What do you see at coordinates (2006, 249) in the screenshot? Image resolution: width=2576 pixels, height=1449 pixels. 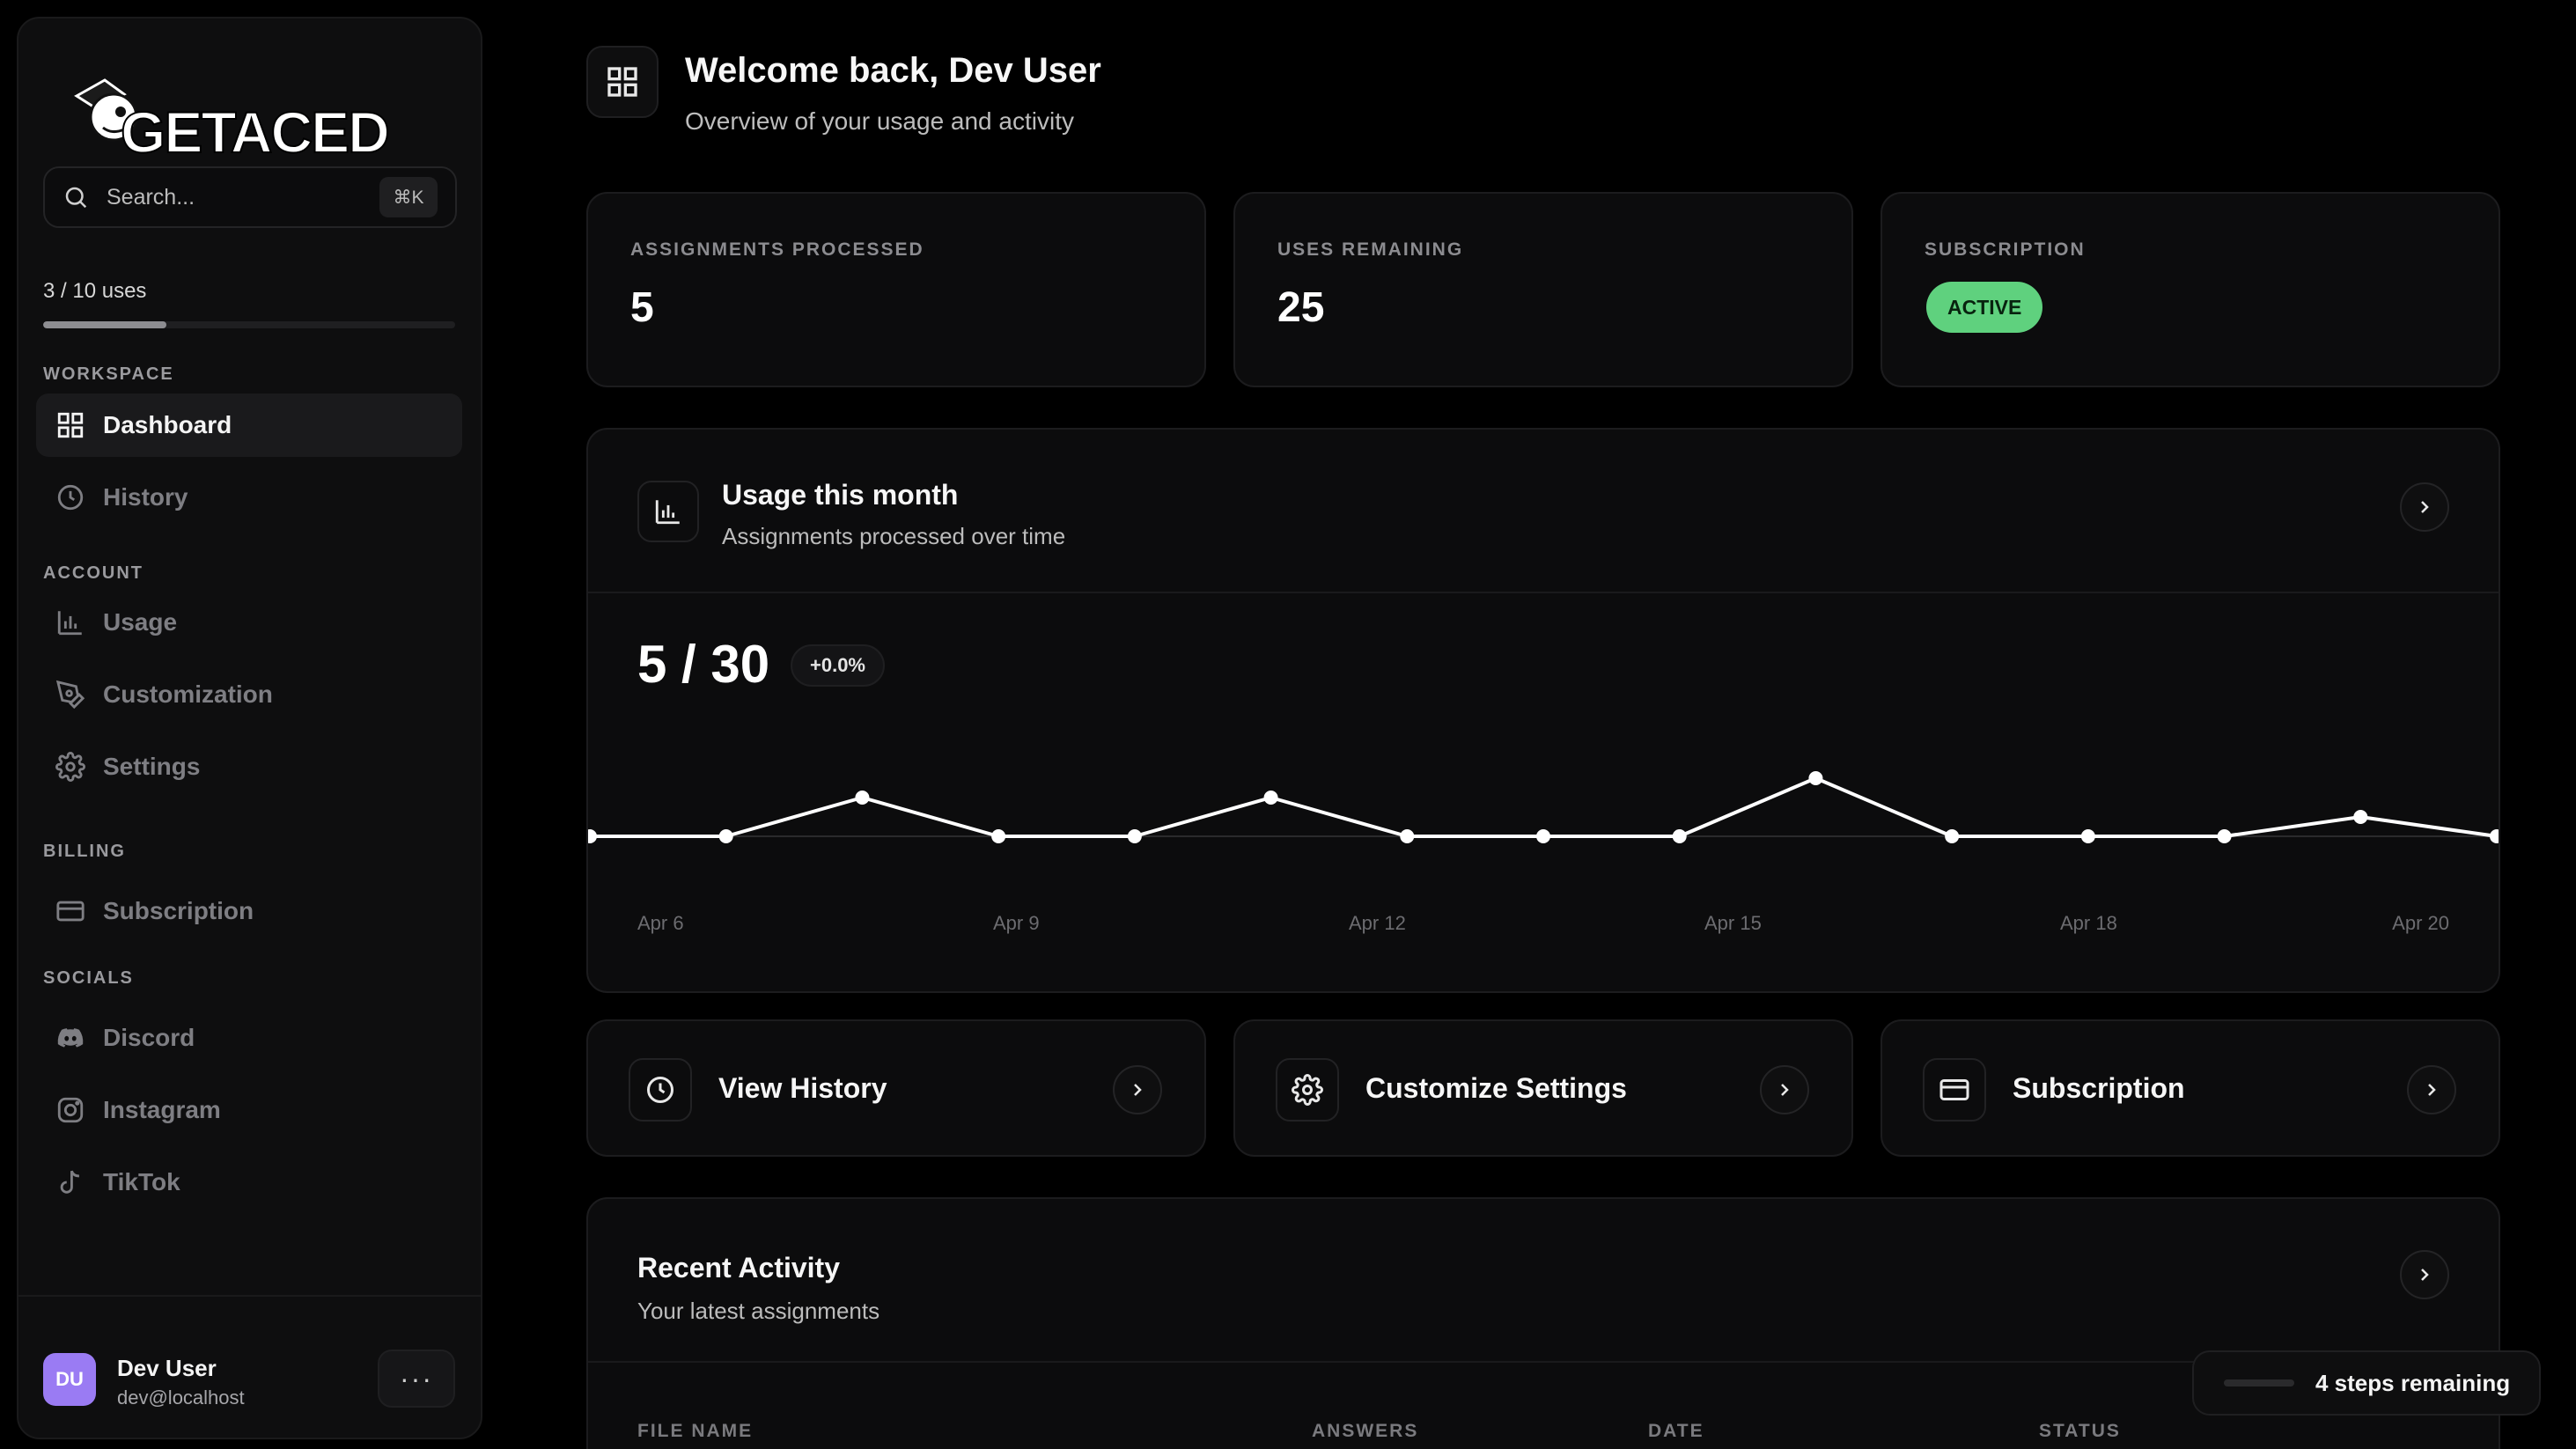 I see `stat-label: SUBSCRIPTION` at bounding box center [2006, 249].